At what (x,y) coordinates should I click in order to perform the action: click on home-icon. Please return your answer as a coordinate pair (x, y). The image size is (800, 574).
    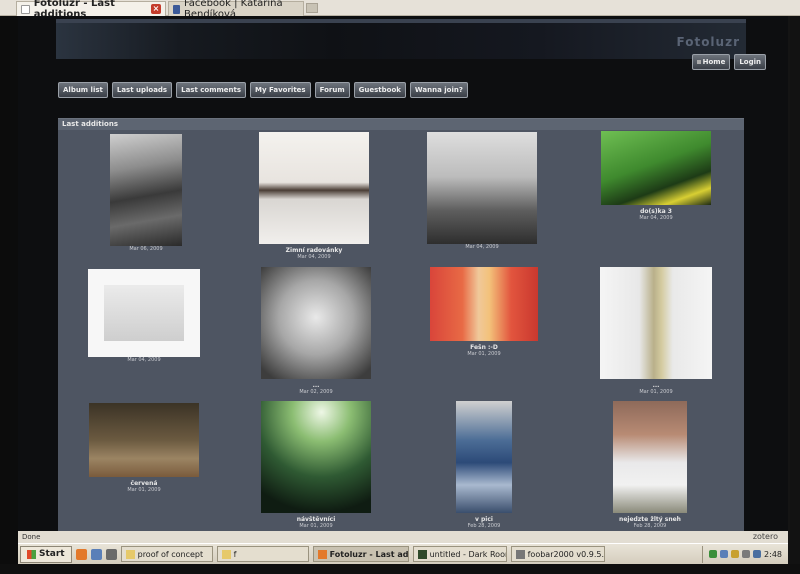
    Looking at the image, I should click on (698, 62).